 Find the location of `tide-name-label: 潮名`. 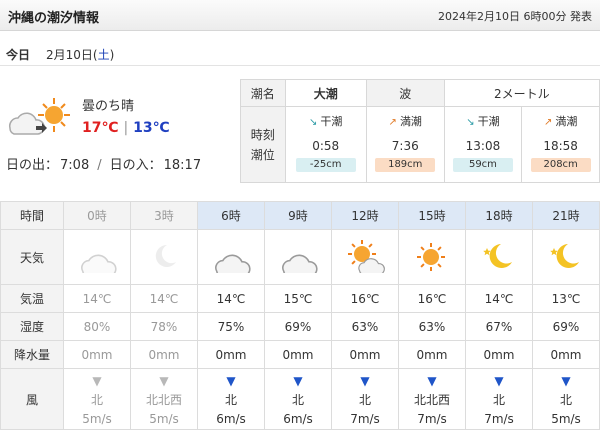

tide-name-label: 潮名 is located at coordinates (263, 93).